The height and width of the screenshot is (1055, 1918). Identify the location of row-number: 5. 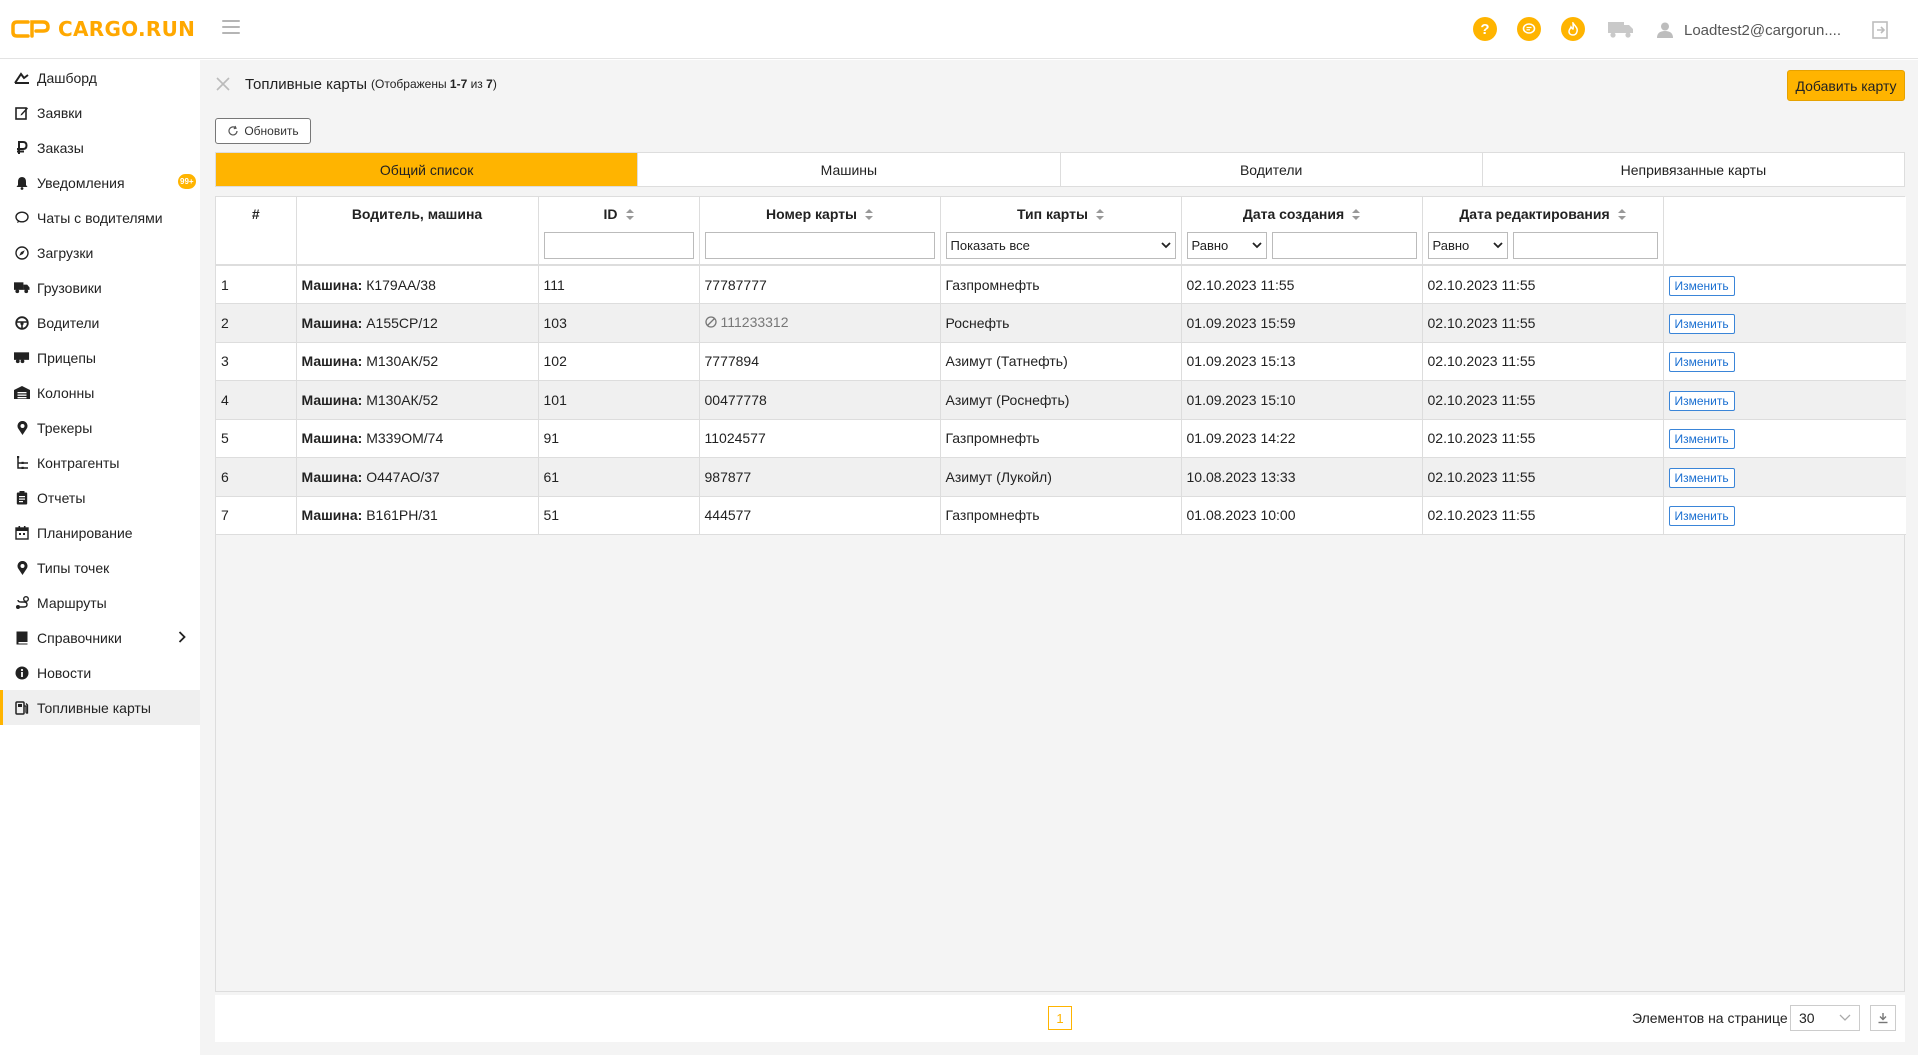
(256, 438).